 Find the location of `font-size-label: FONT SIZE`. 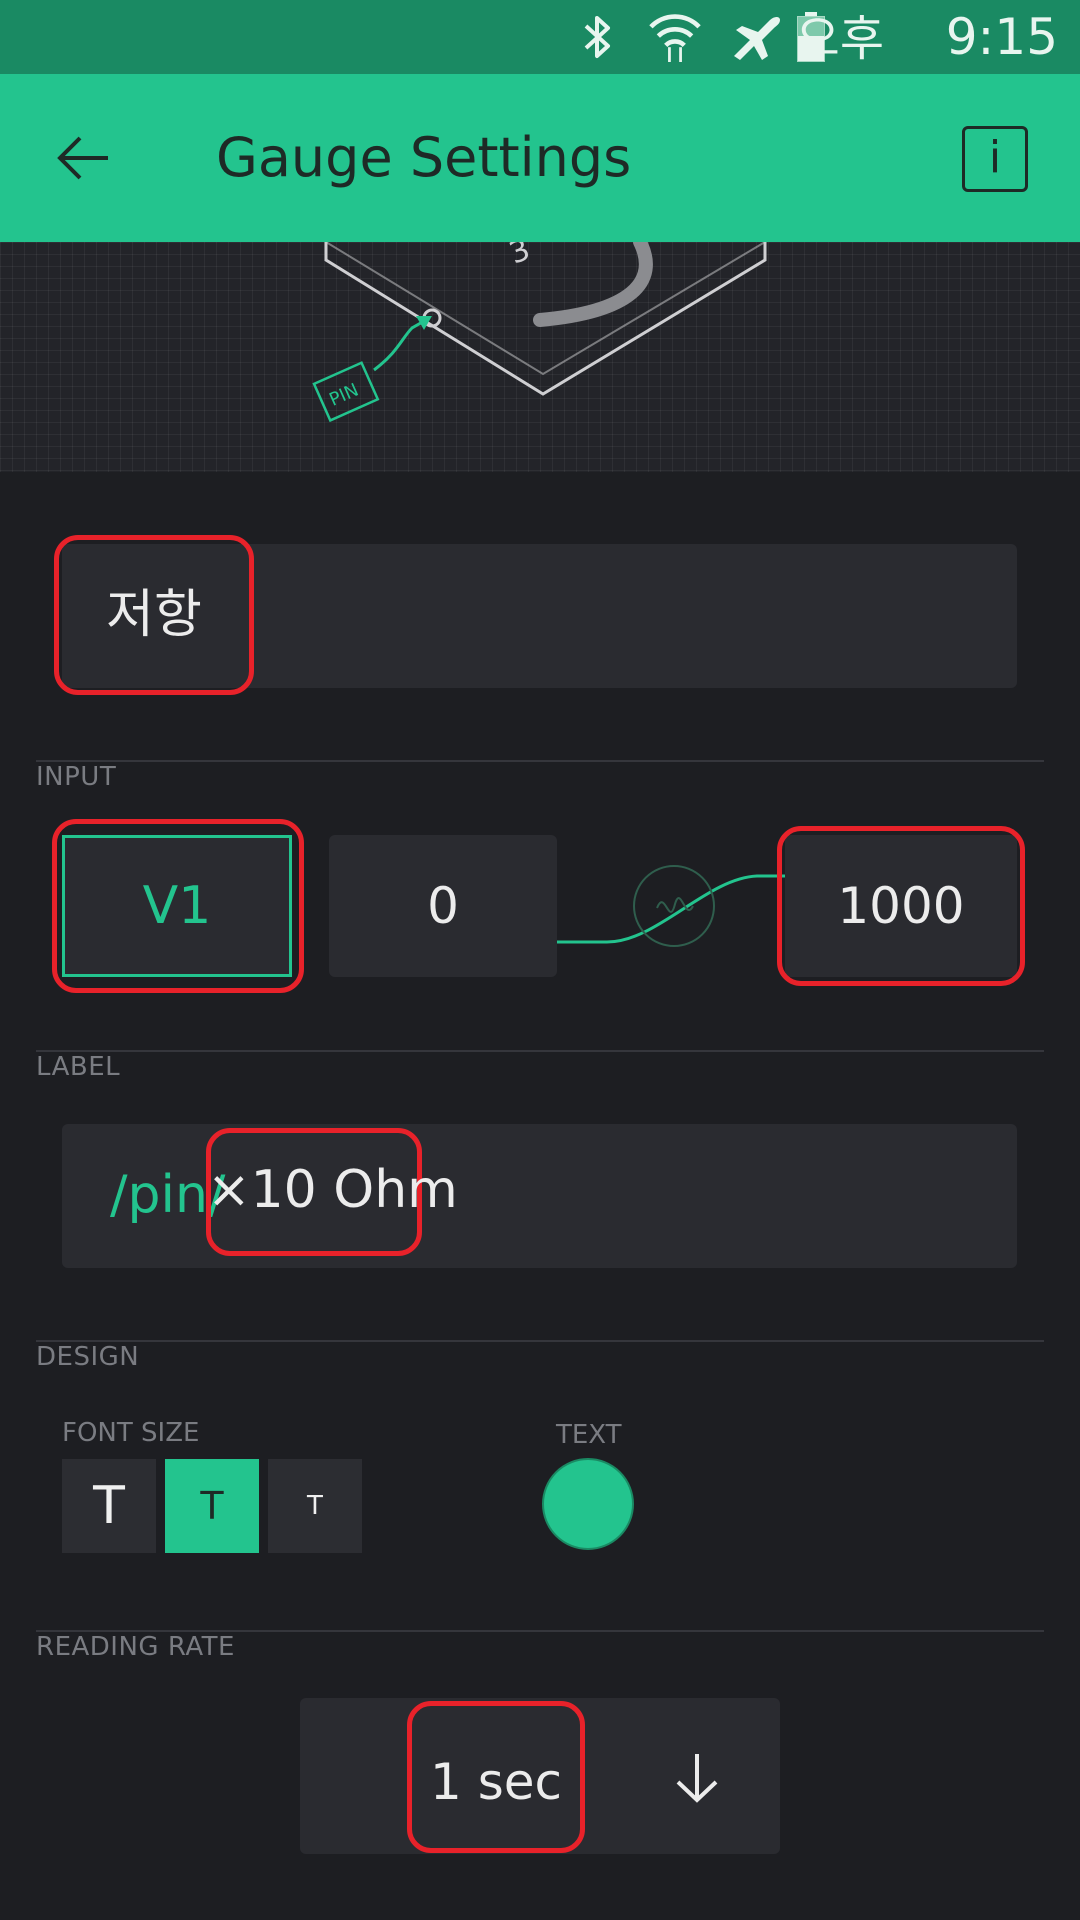

font-size-label: FONT SIZE is located at coordinates (131, 1433).